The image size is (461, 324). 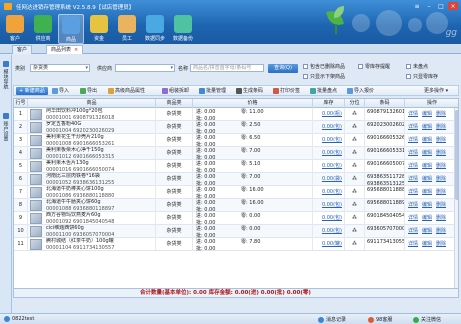 What do you see at coordinates (15, 29) in the screenshot?
I see `nav-customer: 客户` at bounding box center [15, 29].